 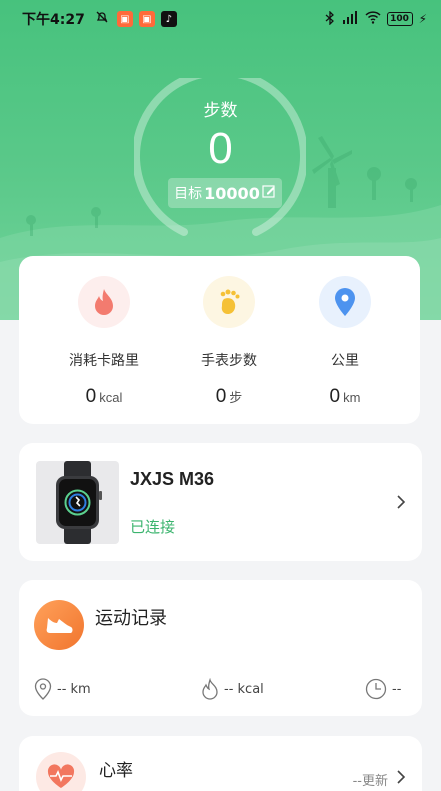 I want to click on record-duration-value: --, so click(x=397, y=689).